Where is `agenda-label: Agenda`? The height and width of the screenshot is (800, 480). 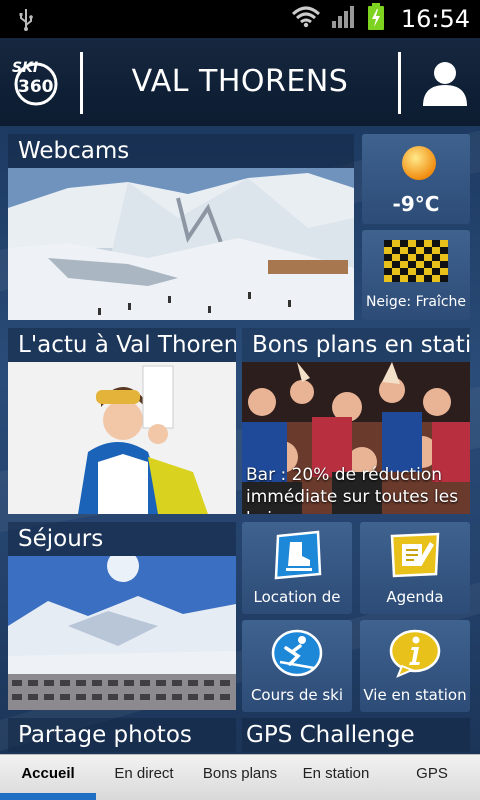
agenda-label: Agenda is located at coordinates (415, 597).